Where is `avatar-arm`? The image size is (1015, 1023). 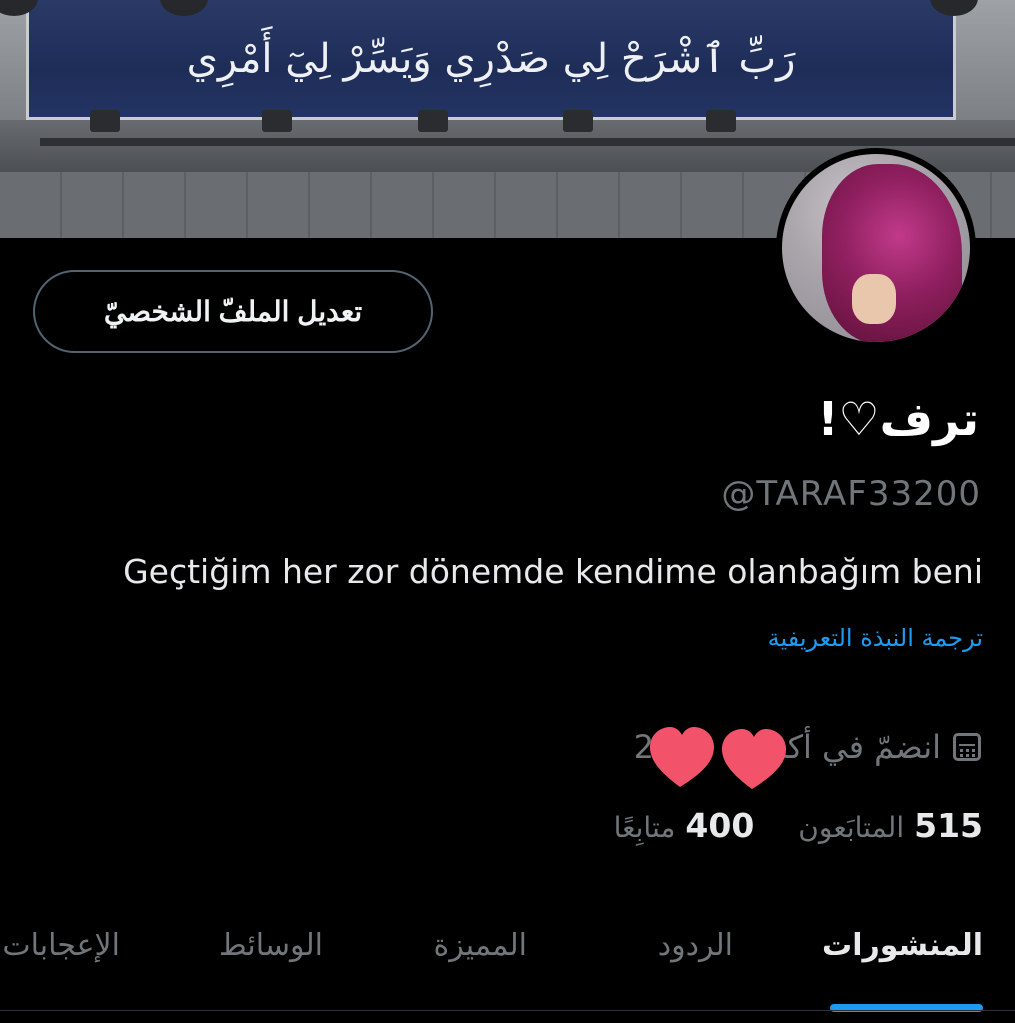 avatar-arm is located at coordinates (874, 299).